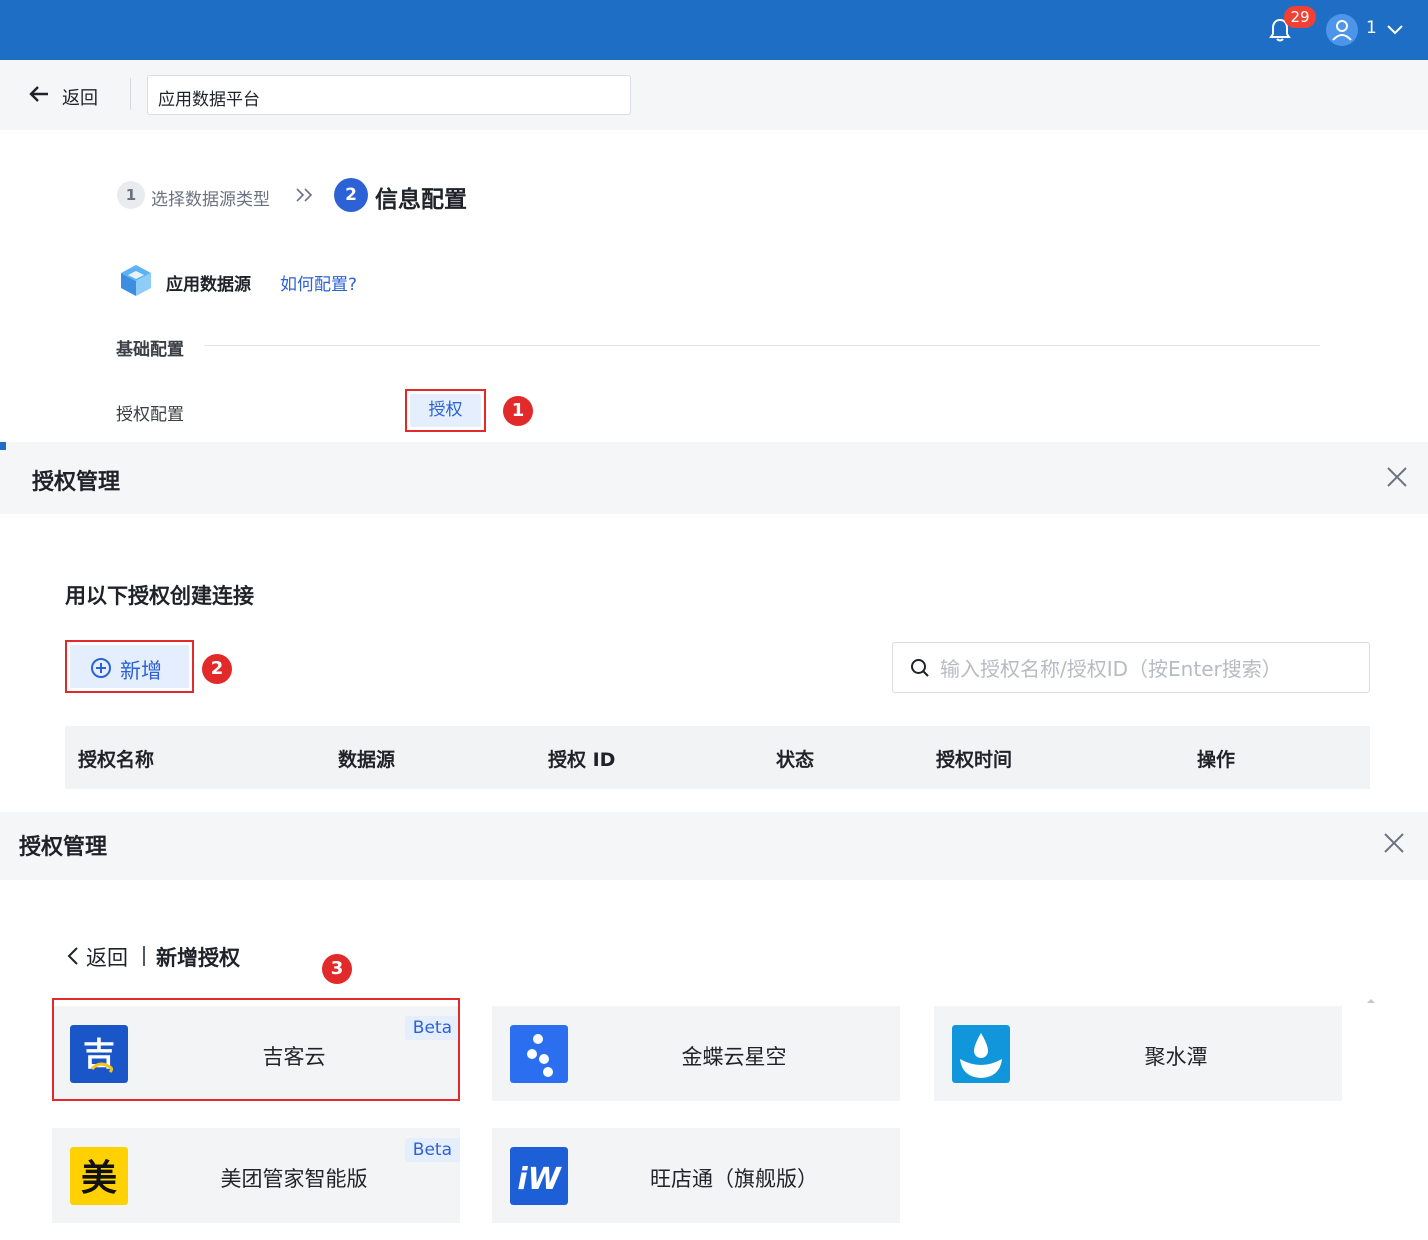 Image resolution: width=1428 pixels, height=1240 pixels. Describe the element at coordinates (3, 446) in the screenshot. I see `header-edge` at that location.